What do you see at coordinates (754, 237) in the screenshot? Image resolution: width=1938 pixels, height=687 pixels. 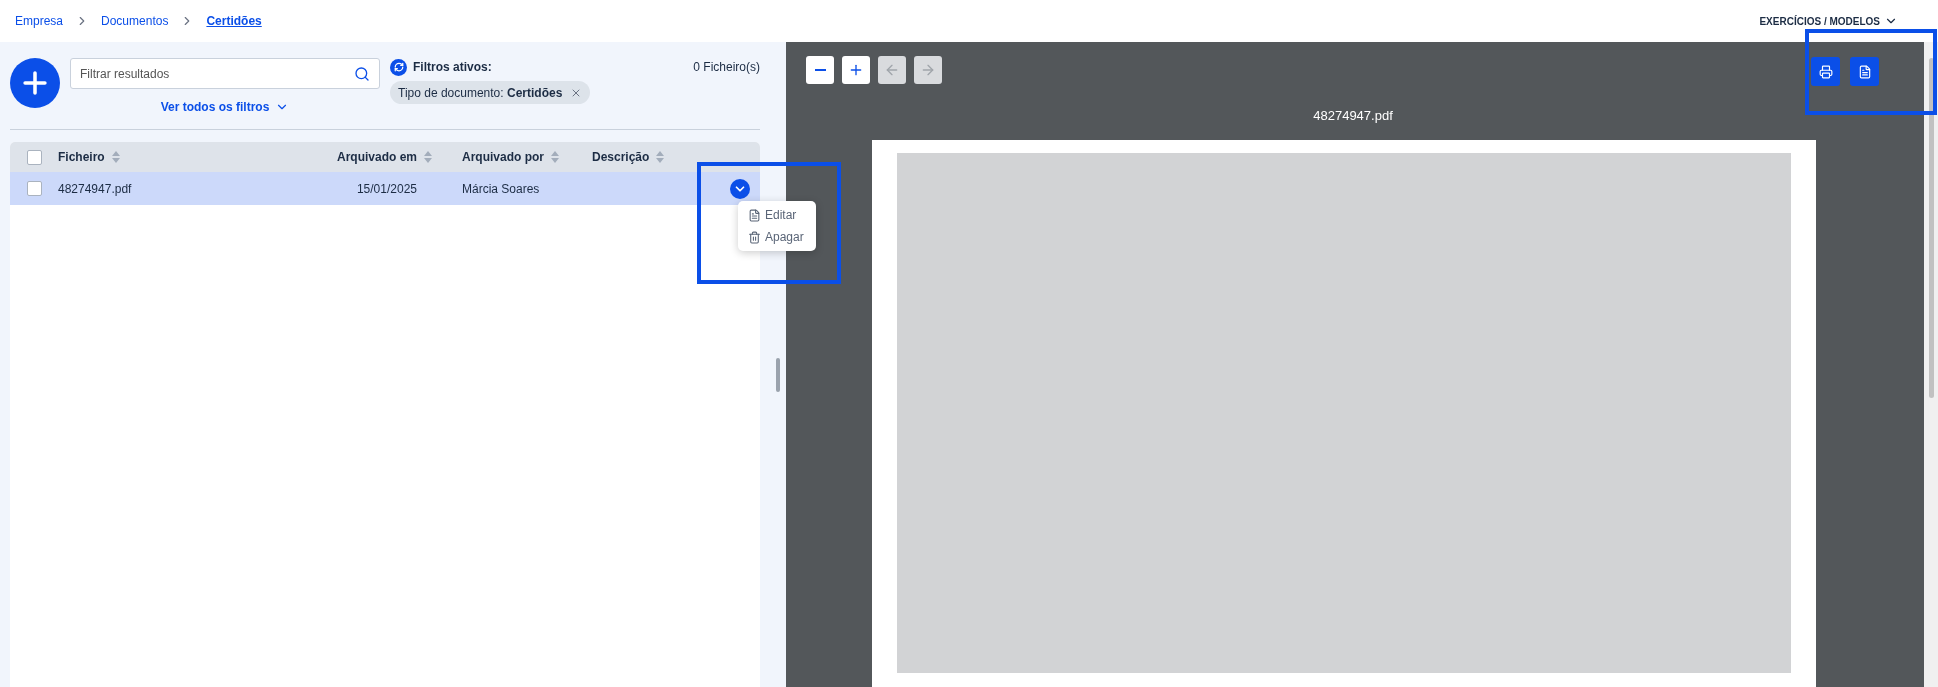 I see `trash-icon` at bounding box center [754, 237].